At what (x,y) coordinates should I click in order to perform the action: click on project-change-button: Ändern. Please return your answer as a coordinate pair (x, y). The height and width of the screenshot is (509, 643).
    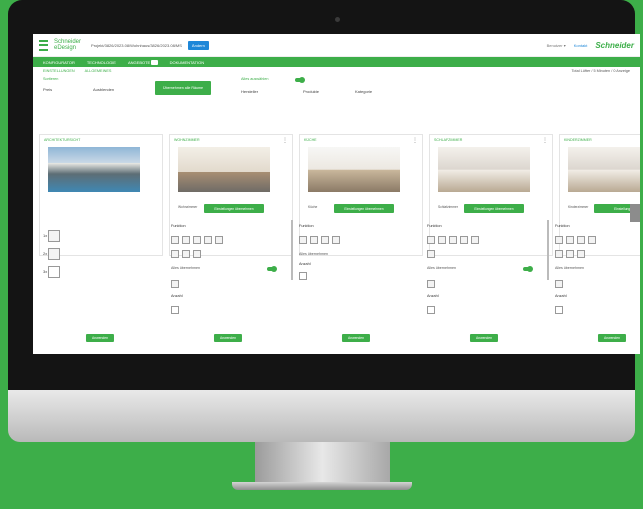
    Looking at the image, I should click on (198, 45).